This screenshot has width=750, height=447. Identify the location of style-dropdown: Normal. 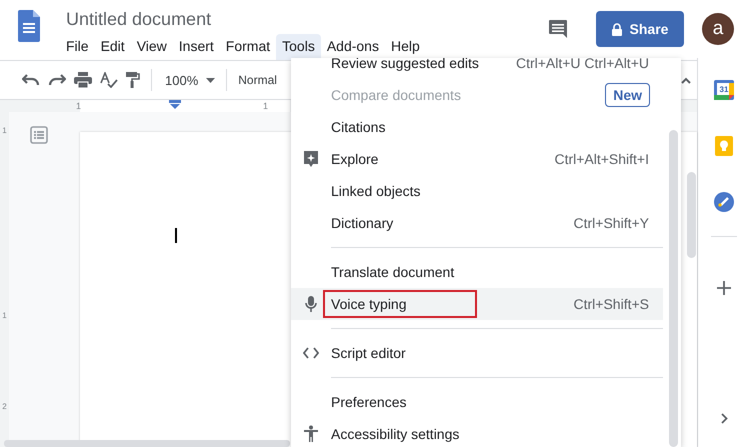
(257, 80).